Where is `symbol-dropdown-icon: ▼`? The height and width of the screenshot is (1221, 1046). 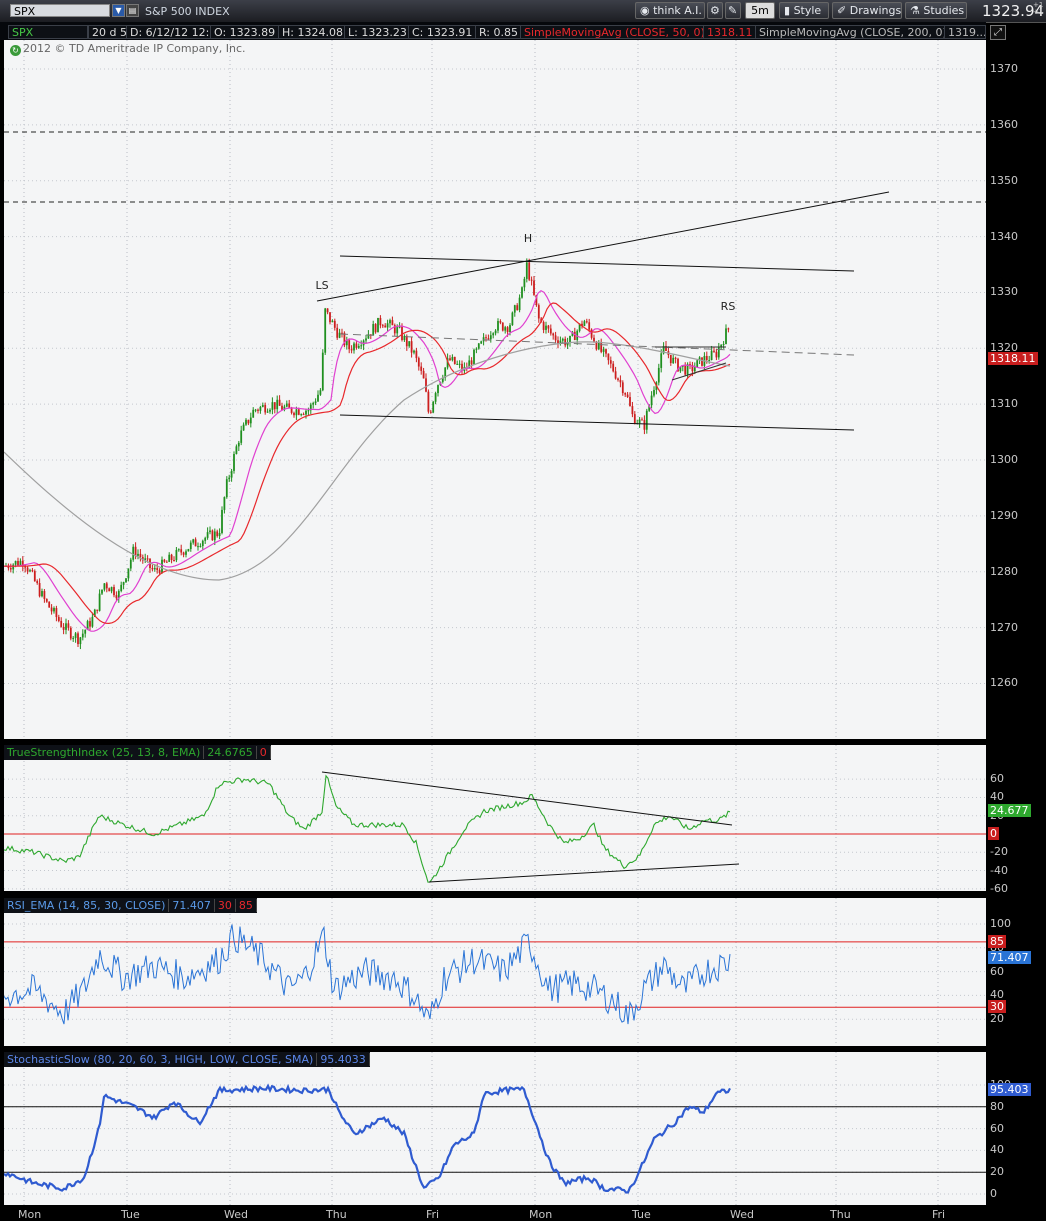 symbol-dropdown-icon: ▼ is located at coordinates (118, 10).